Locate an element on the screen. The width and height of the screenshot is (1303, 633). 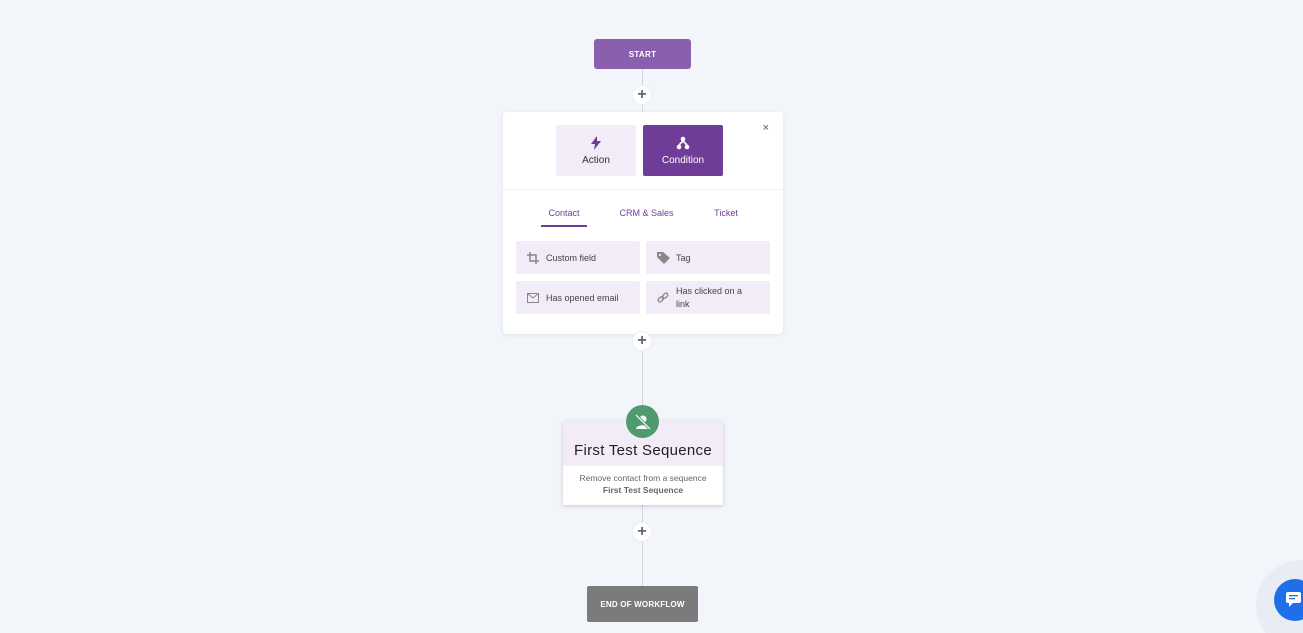
option-has-clicked-link: Has clicked on a link is located at coordinates (708, 297).